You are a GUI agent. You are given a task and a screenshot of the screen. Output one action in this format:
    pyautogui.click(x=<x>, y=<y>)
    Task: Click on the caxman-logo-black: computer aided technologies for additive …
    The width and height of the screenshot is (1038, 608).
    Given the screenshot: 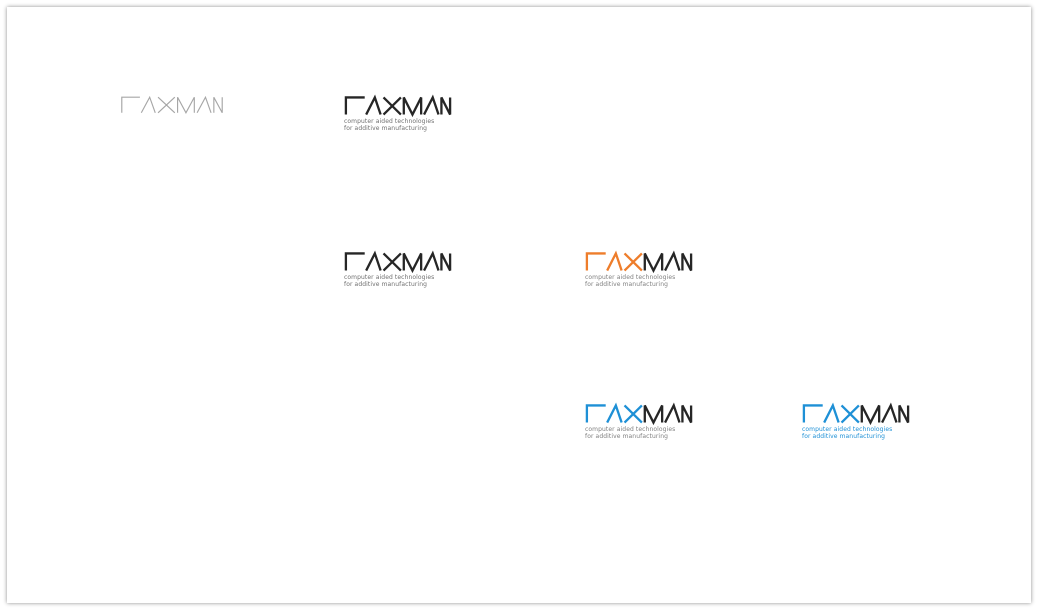 What is the action you would take?
    pyautogui.click(x=398, y=113)
    